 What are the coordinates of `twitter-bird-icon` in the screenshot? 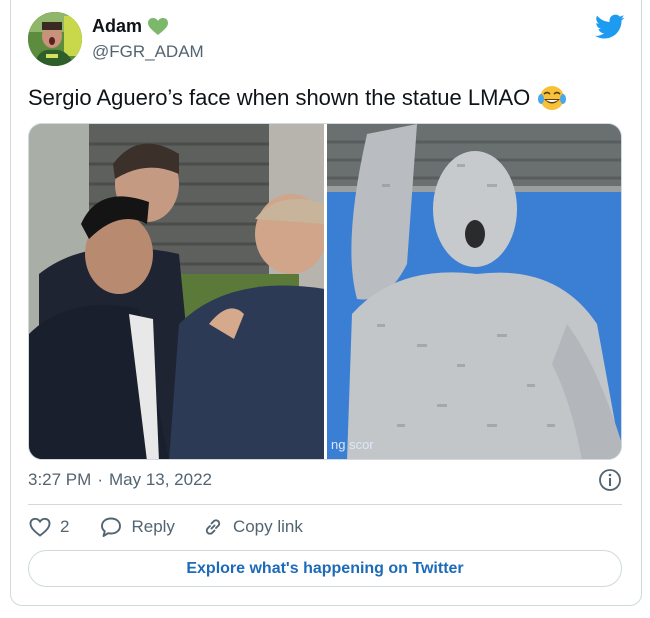 It's located at (610, 27).